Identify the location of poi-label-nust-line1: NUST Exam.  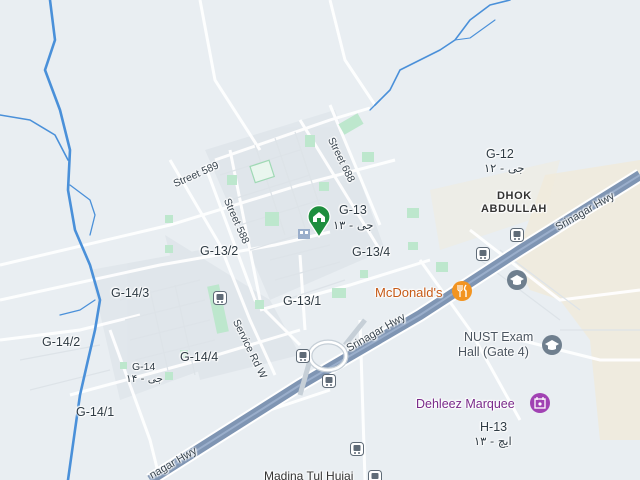
(498, 337).